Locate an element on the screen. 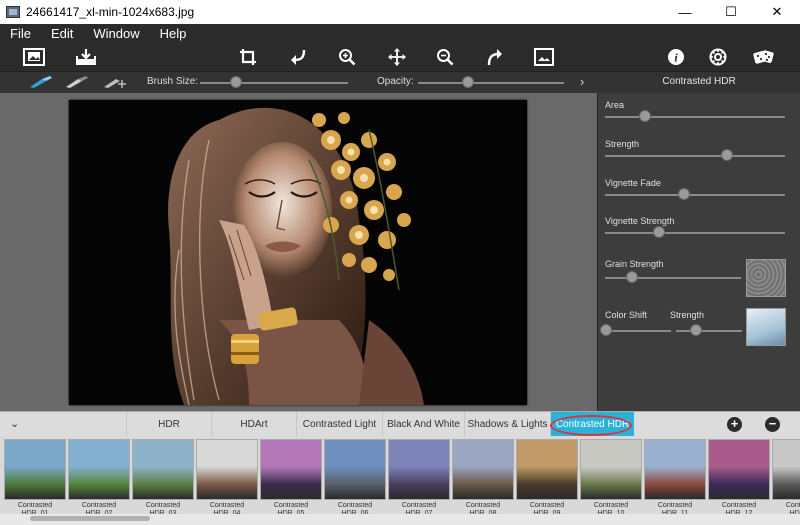 This screenshot has height=525, width=800. thumbnail-scrollbar is located at coordinates (400, 519).